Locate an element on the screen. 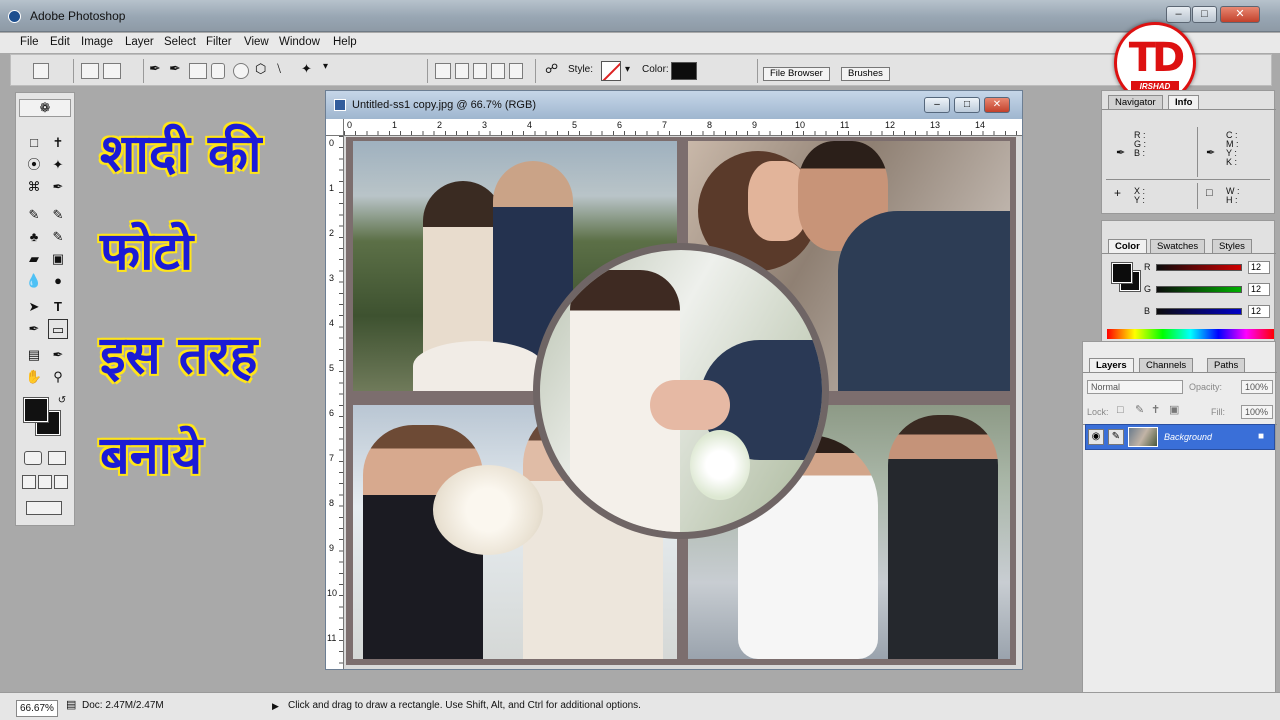 The width and height of the screenshot is (1280, 720). horizontal-ruler: 0 1 2 3 4 5 6 7 8 9 10 11 12 13 14 is located at coordinates (683, 127).